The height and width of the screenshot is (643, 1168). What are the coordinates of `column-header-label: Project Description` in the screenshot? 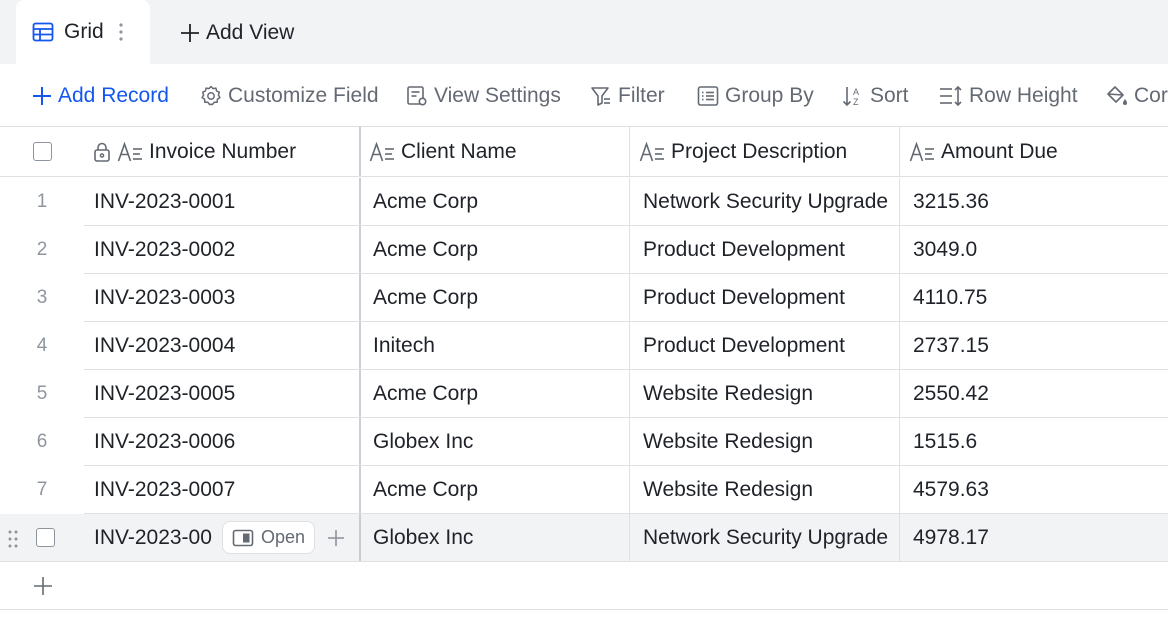 It's located at (759, 151).